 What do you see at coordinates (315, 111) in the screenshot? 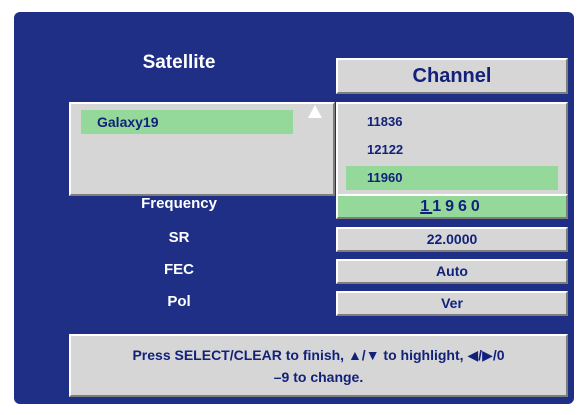
I see `scroll-up-arrow-icon` at bounding box center [315, 111].